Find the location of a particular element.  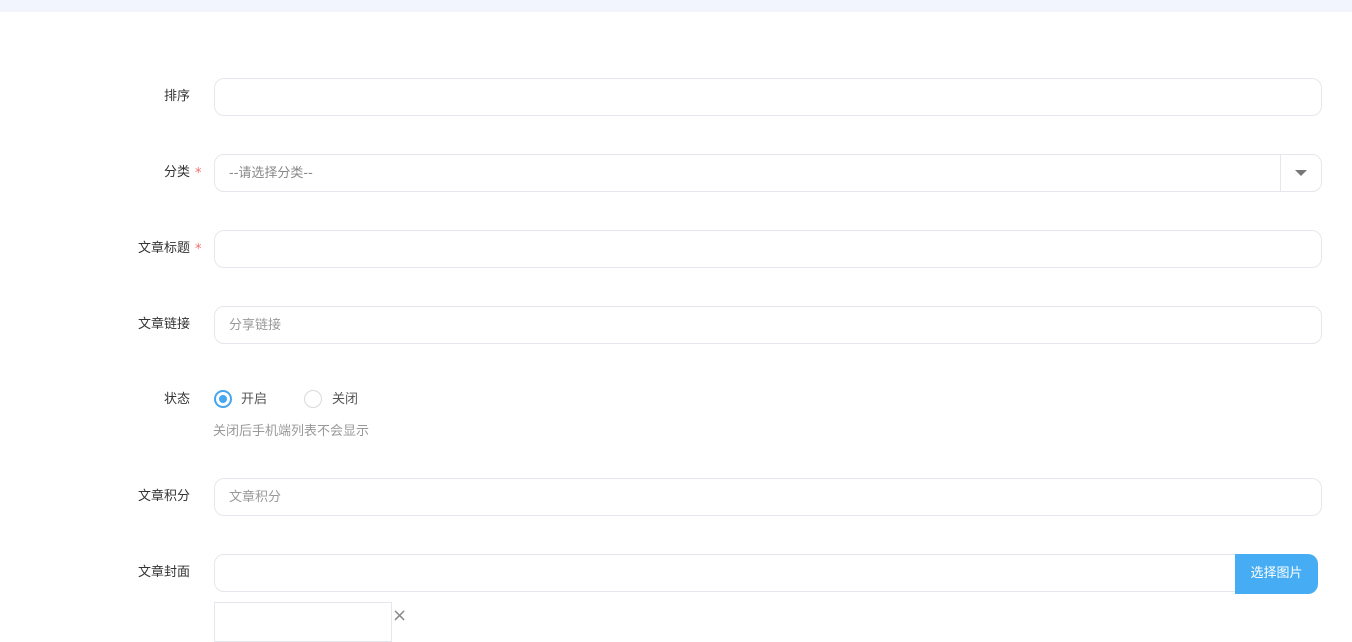

category-select: --请选择分类-- is located at coordinates (768, 173).